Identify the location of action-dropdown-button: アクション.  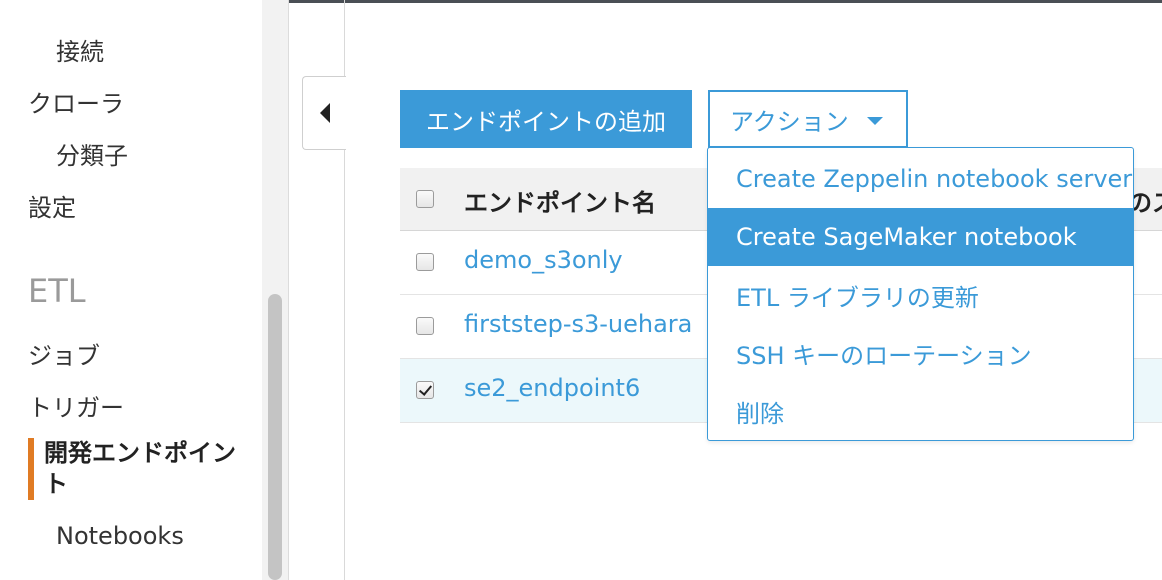
(808, 119).